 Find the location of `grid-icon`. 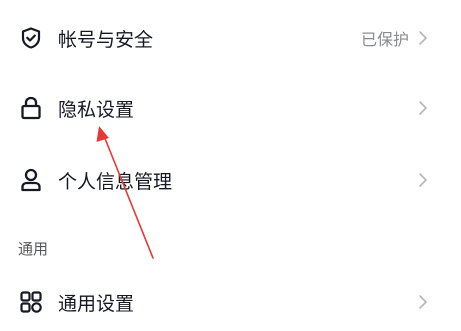

grid-icon is located at coordinates (31, 302).